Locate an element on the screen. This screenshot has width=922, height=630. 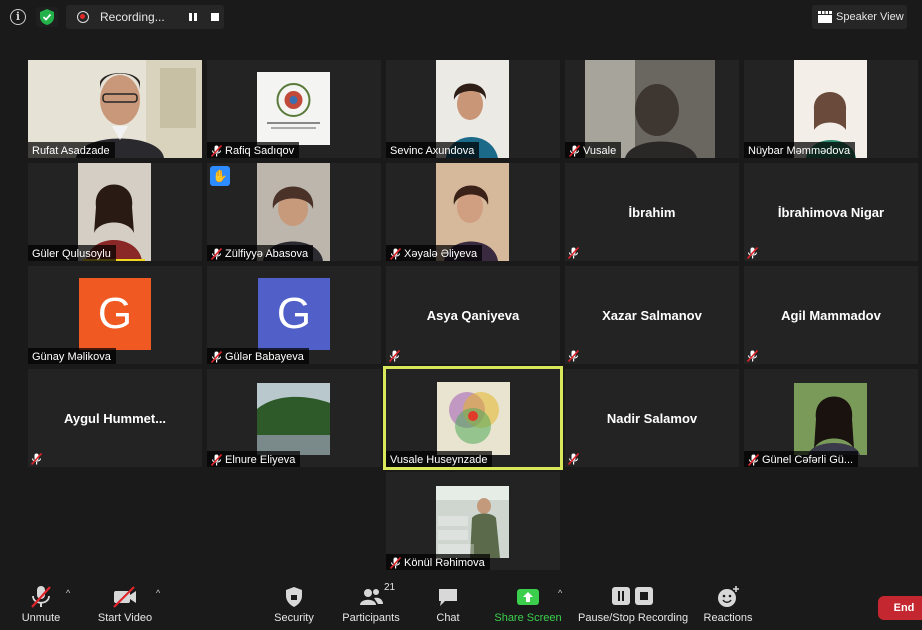
participant-tile: İbrahimova Nigar is located at coordinates (831, 212).